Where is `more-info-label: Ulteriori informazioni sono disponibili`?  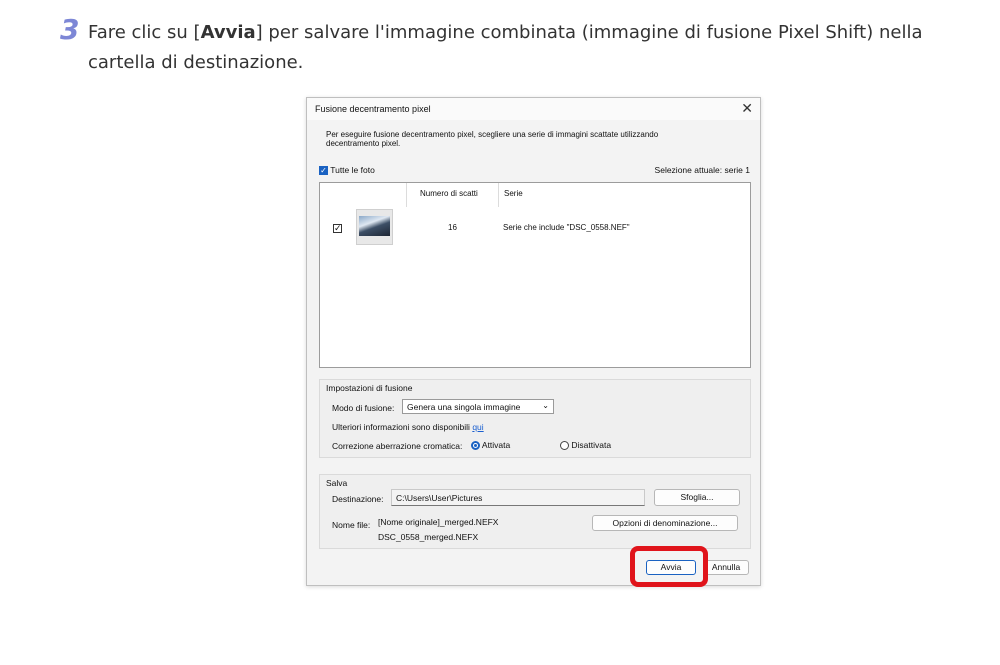 more-info-label: Ulteriori informazioni sono disponibili is located at coordinates (401, 427).